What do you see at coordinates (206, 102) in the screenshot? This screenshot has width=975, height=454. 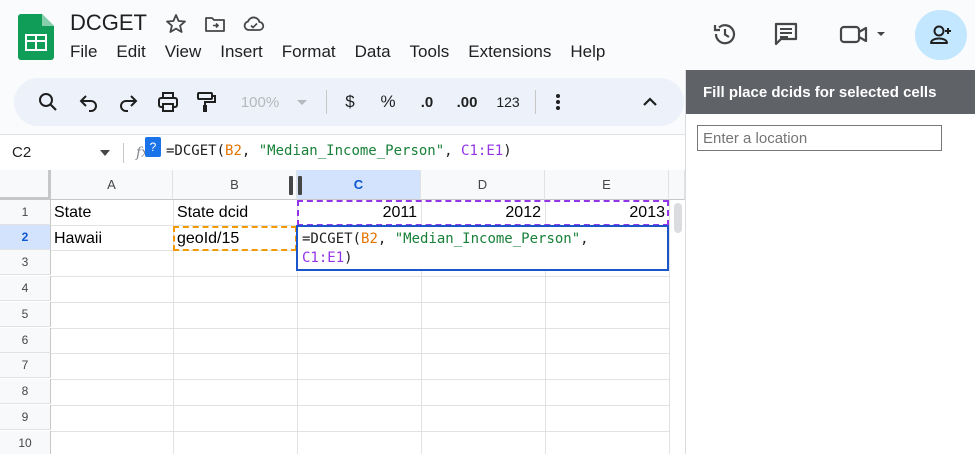 I see `paint-format-icon` at bounding box center [206, 102].